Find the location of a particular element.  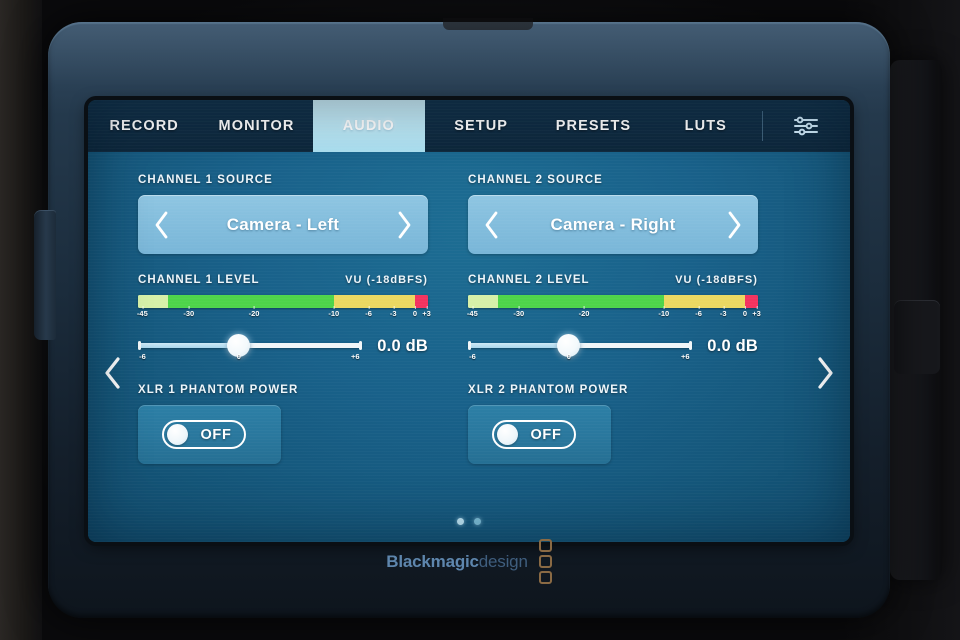

xlr-1-phantom-panel: OFF is located at coordinates (209, 434).